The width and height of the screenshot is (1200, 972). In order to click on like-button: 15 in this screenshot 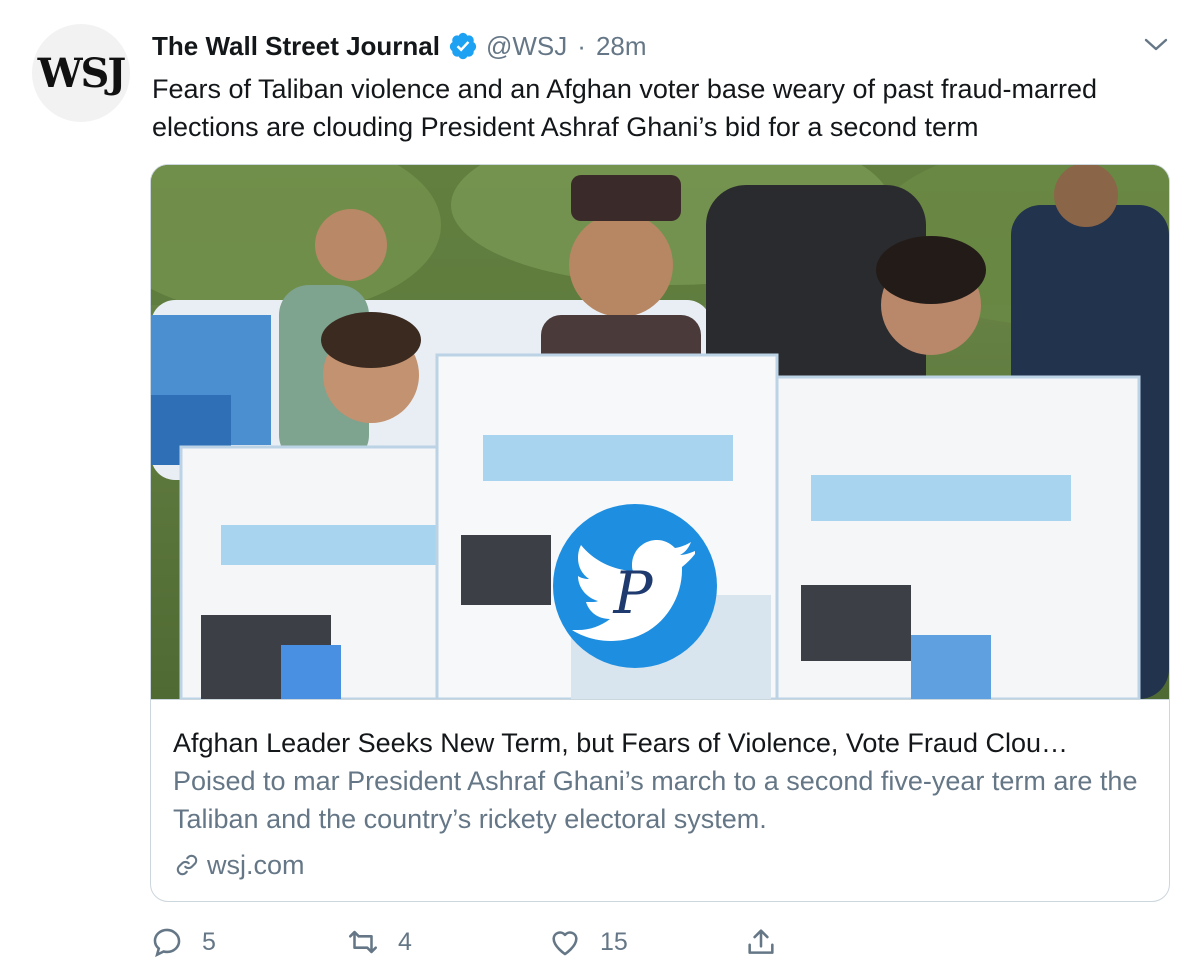, I will do `click(588, 942)`.